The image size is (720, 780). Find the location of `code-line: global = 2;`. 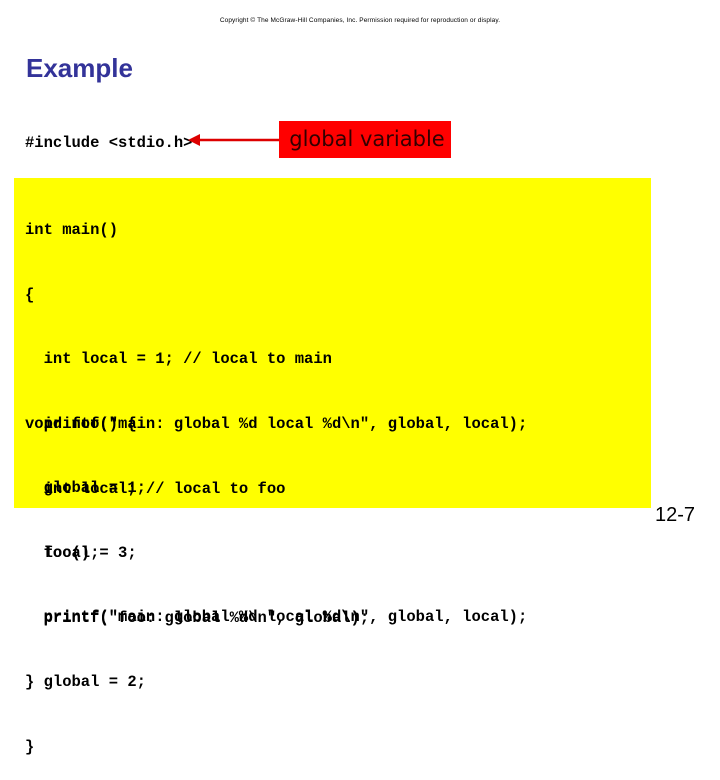

code-line: global = 2; is located at coordinates (85, 682).